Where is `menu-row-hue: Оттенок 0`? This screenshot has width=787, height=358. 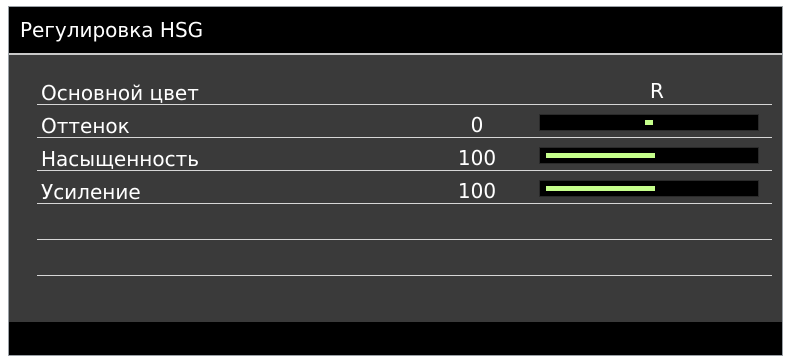 menu-row-hue: Оттенок 0 is located at coordinates (404, 121).